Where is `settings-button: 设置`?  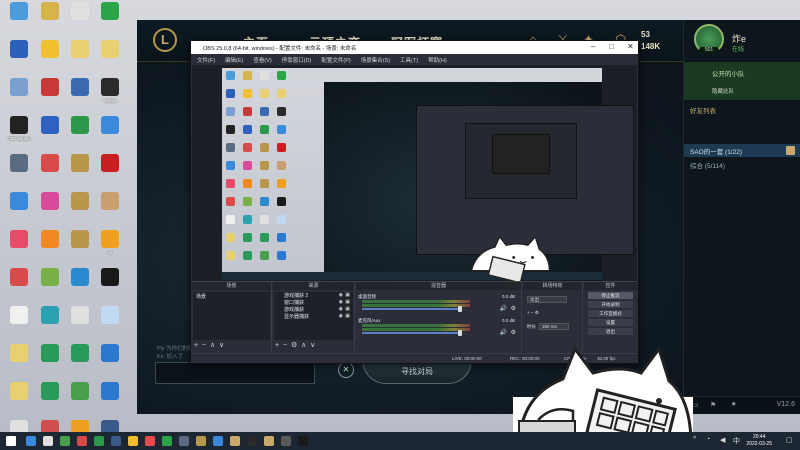 settings-button: 设置 is located at coordinates (610, 322).